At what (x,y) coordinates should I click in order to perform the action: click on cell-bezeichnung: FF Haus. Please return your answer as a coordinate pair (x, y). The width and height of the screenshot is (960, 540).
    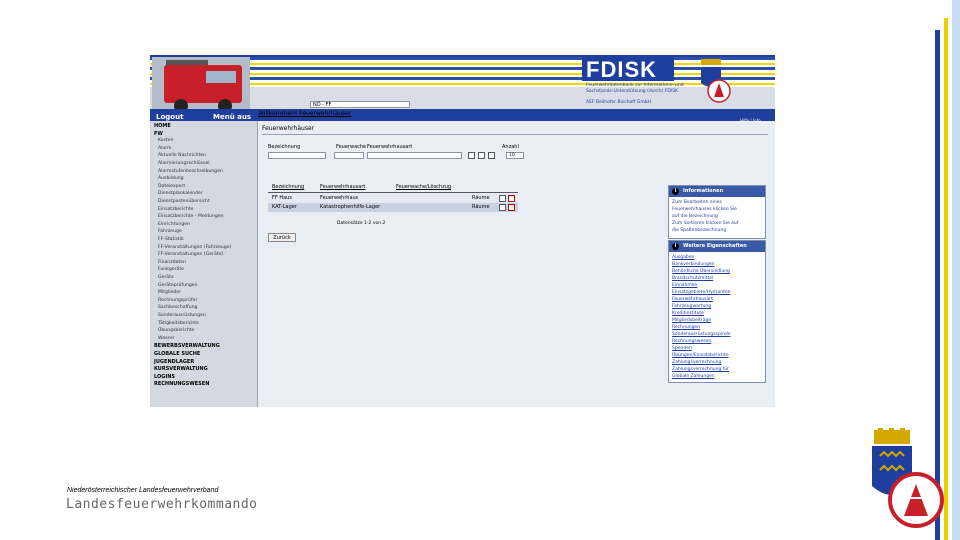
    Looking at the image, I should click on (282, 198).